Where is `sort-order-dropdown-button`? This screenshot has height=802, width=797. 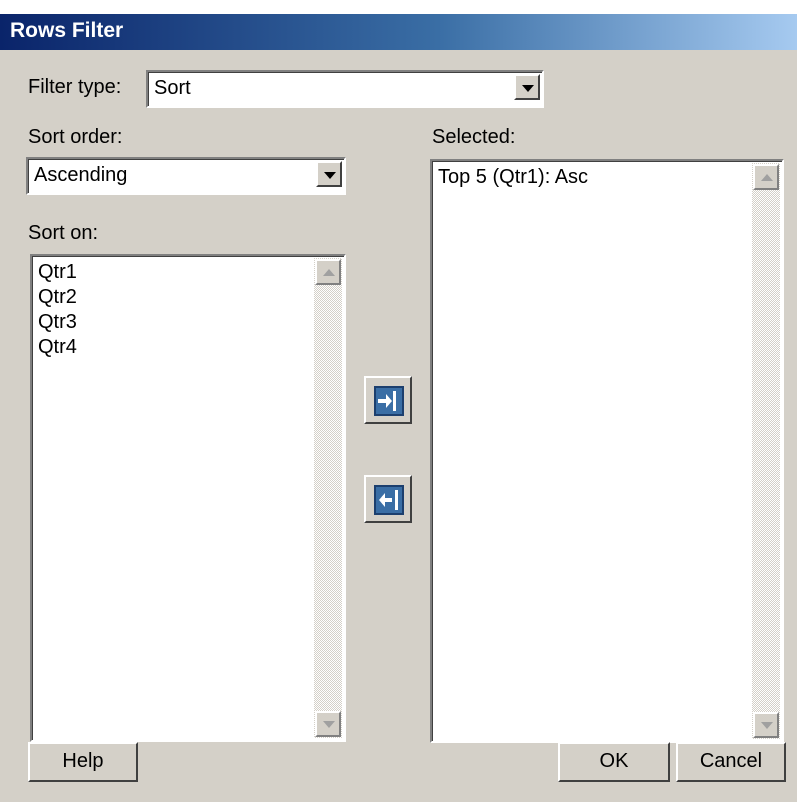 sort-order-dropdown-button is located at coordinates (329, 174).